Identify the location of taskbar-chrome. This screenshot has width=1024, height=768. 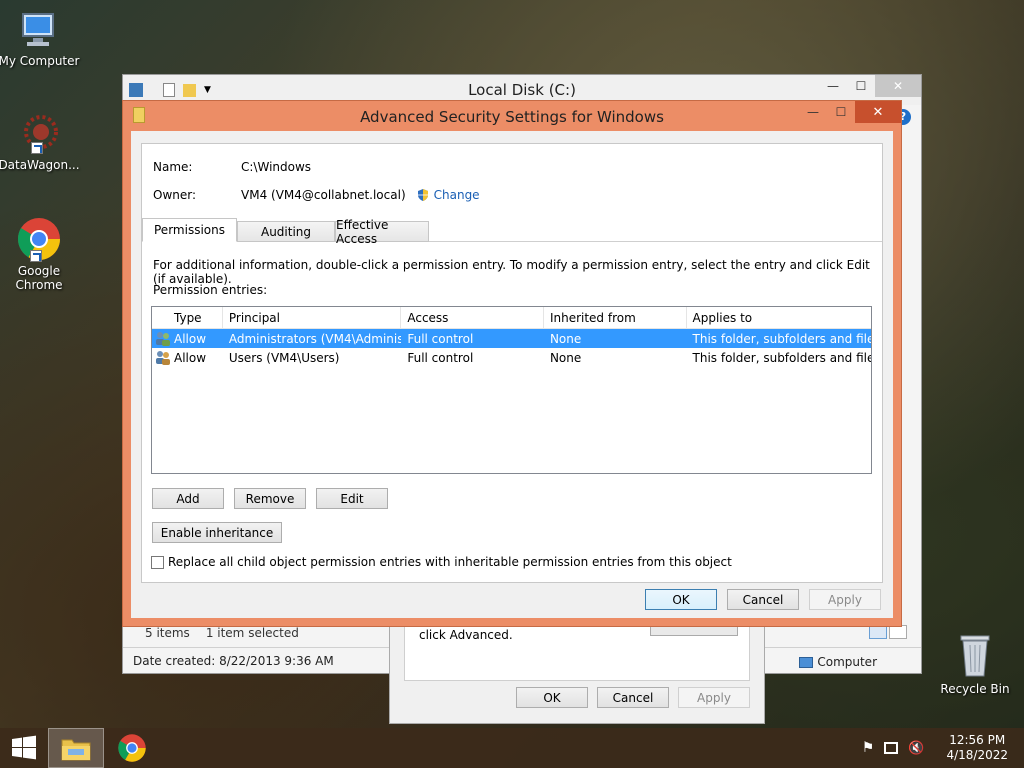
(132, 748).